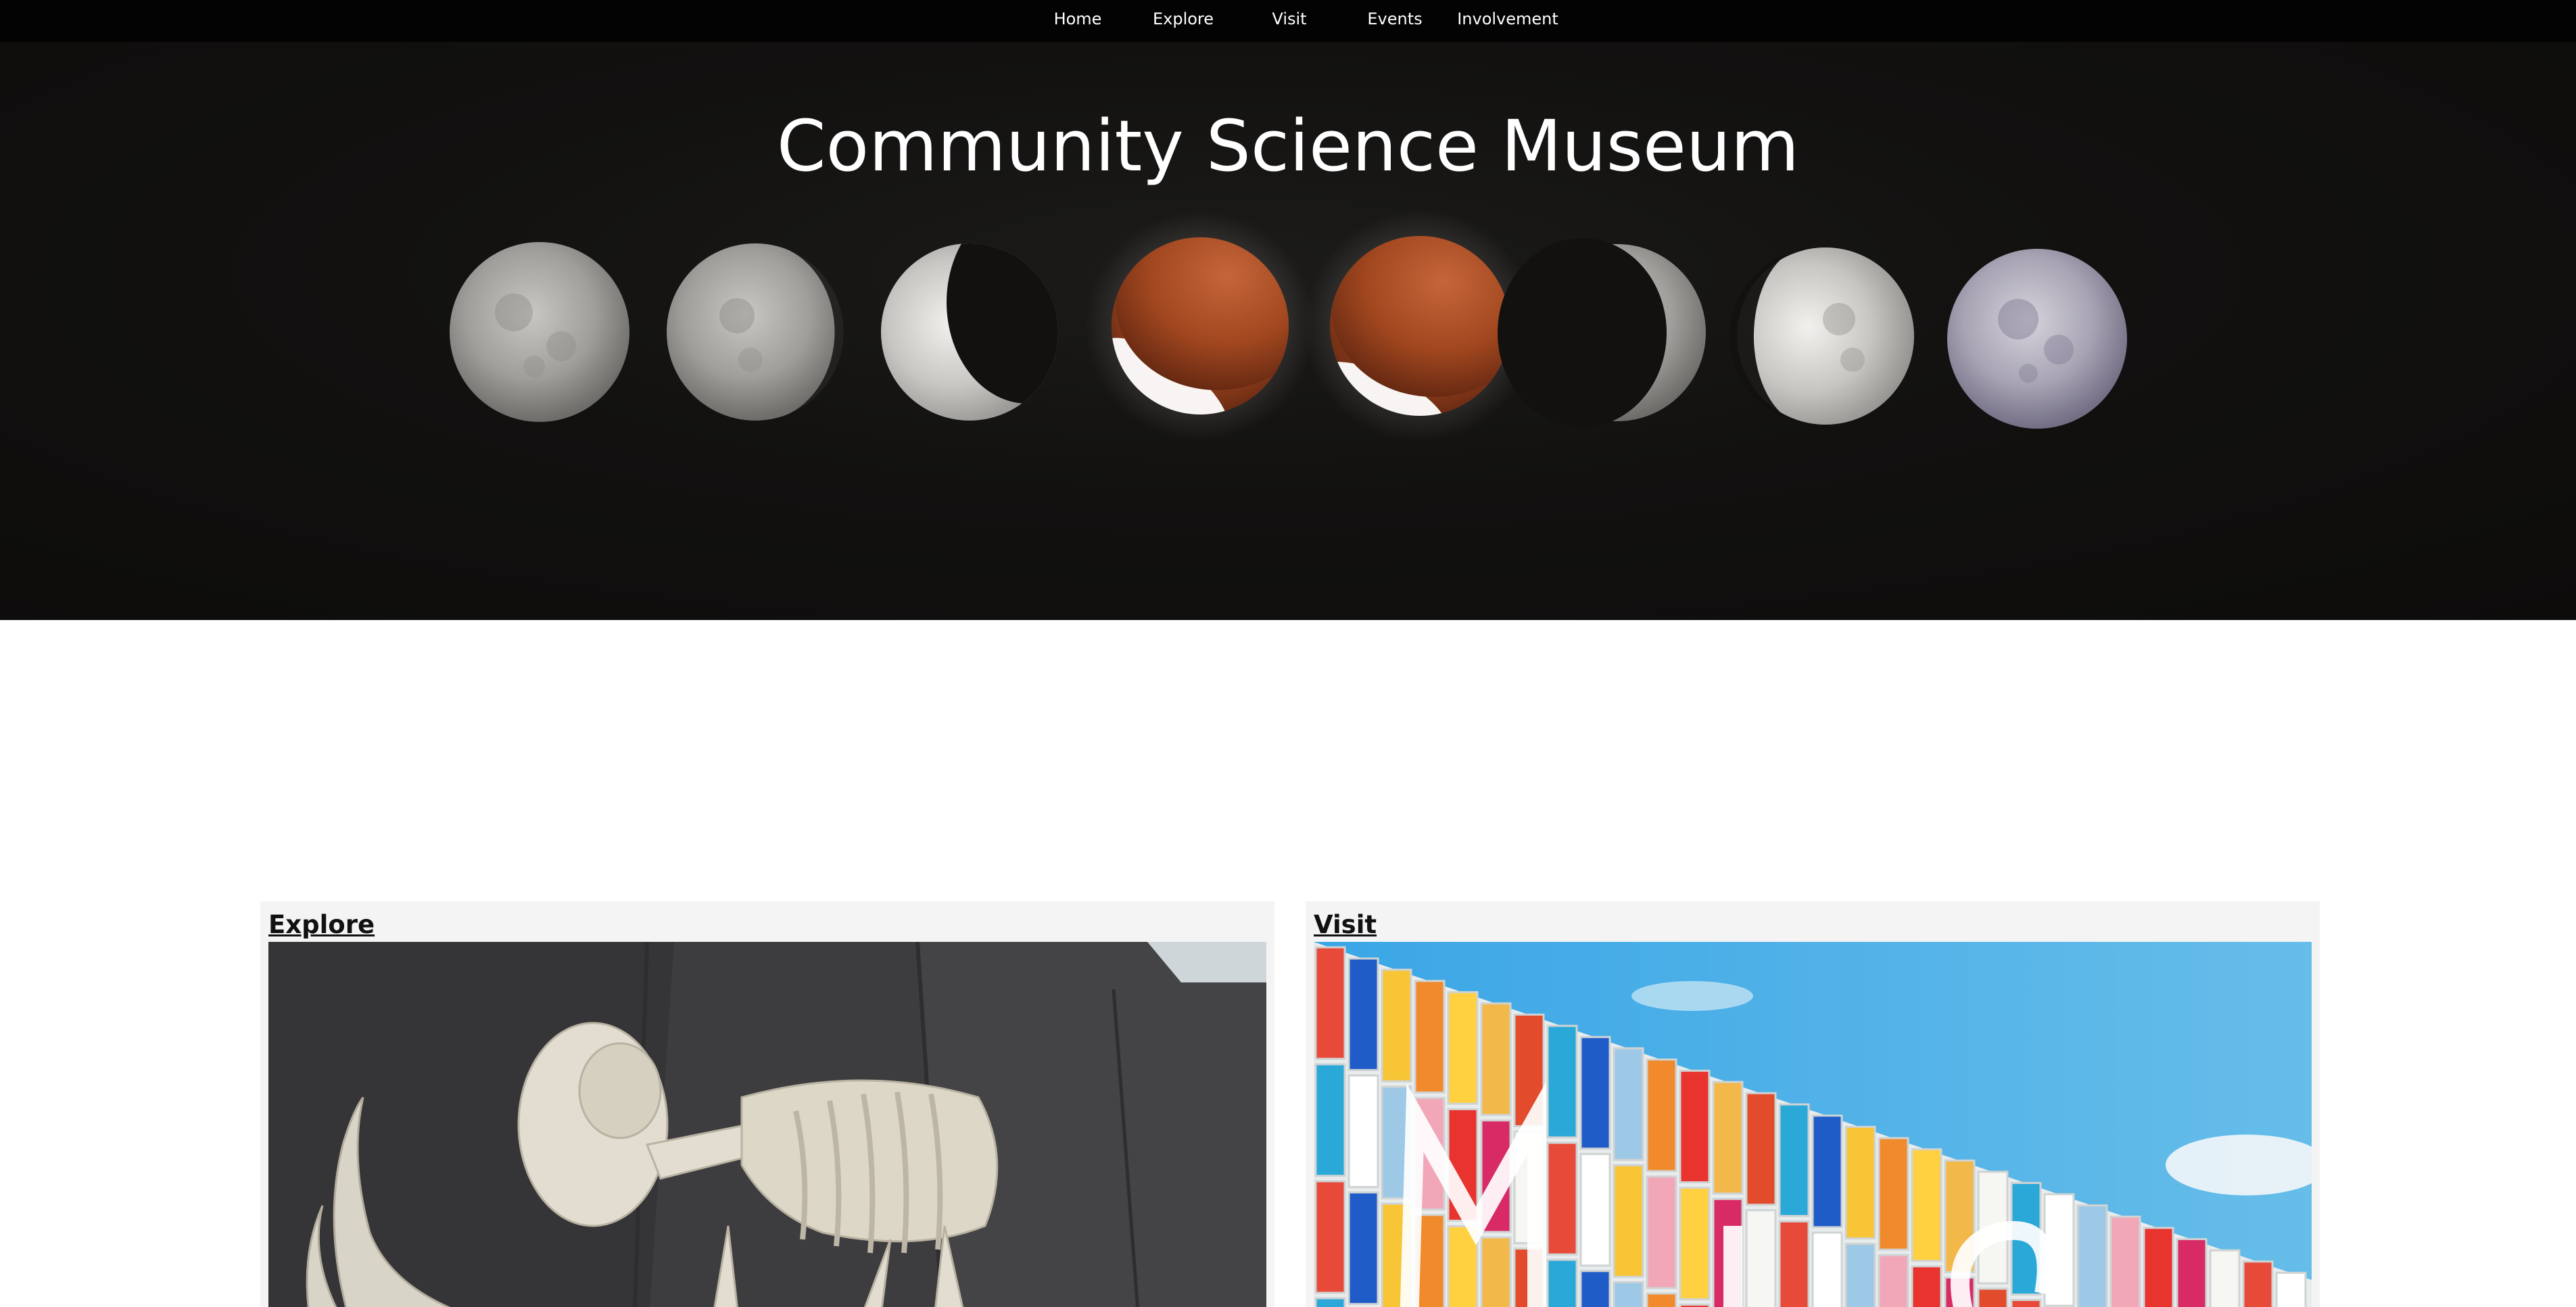 The height and width of the screenshot is (1307, 2576). What do you see at coordinates (1813, 1124) in the screenshot?
I see `museum-facade-image` at bounding box center [1813, 1124].